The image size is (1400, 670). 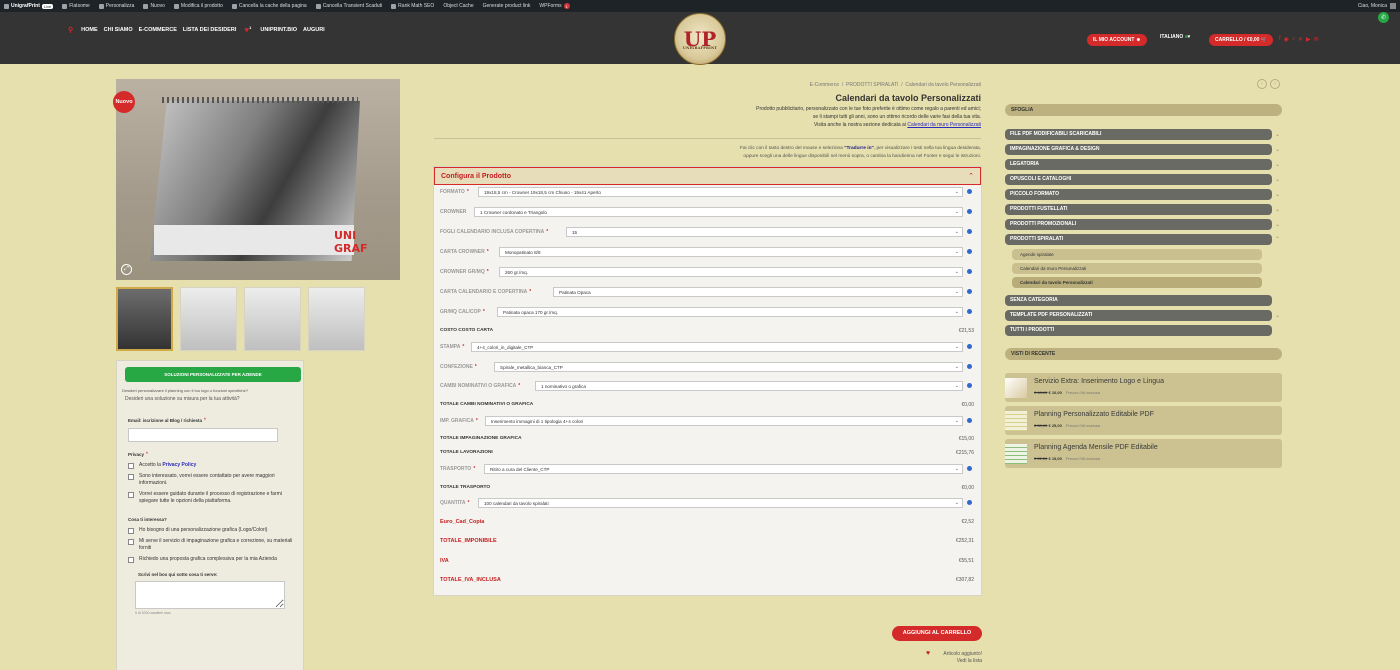 I want to click on product-main-image: UNI GRAF, so click(x=258, y=179).